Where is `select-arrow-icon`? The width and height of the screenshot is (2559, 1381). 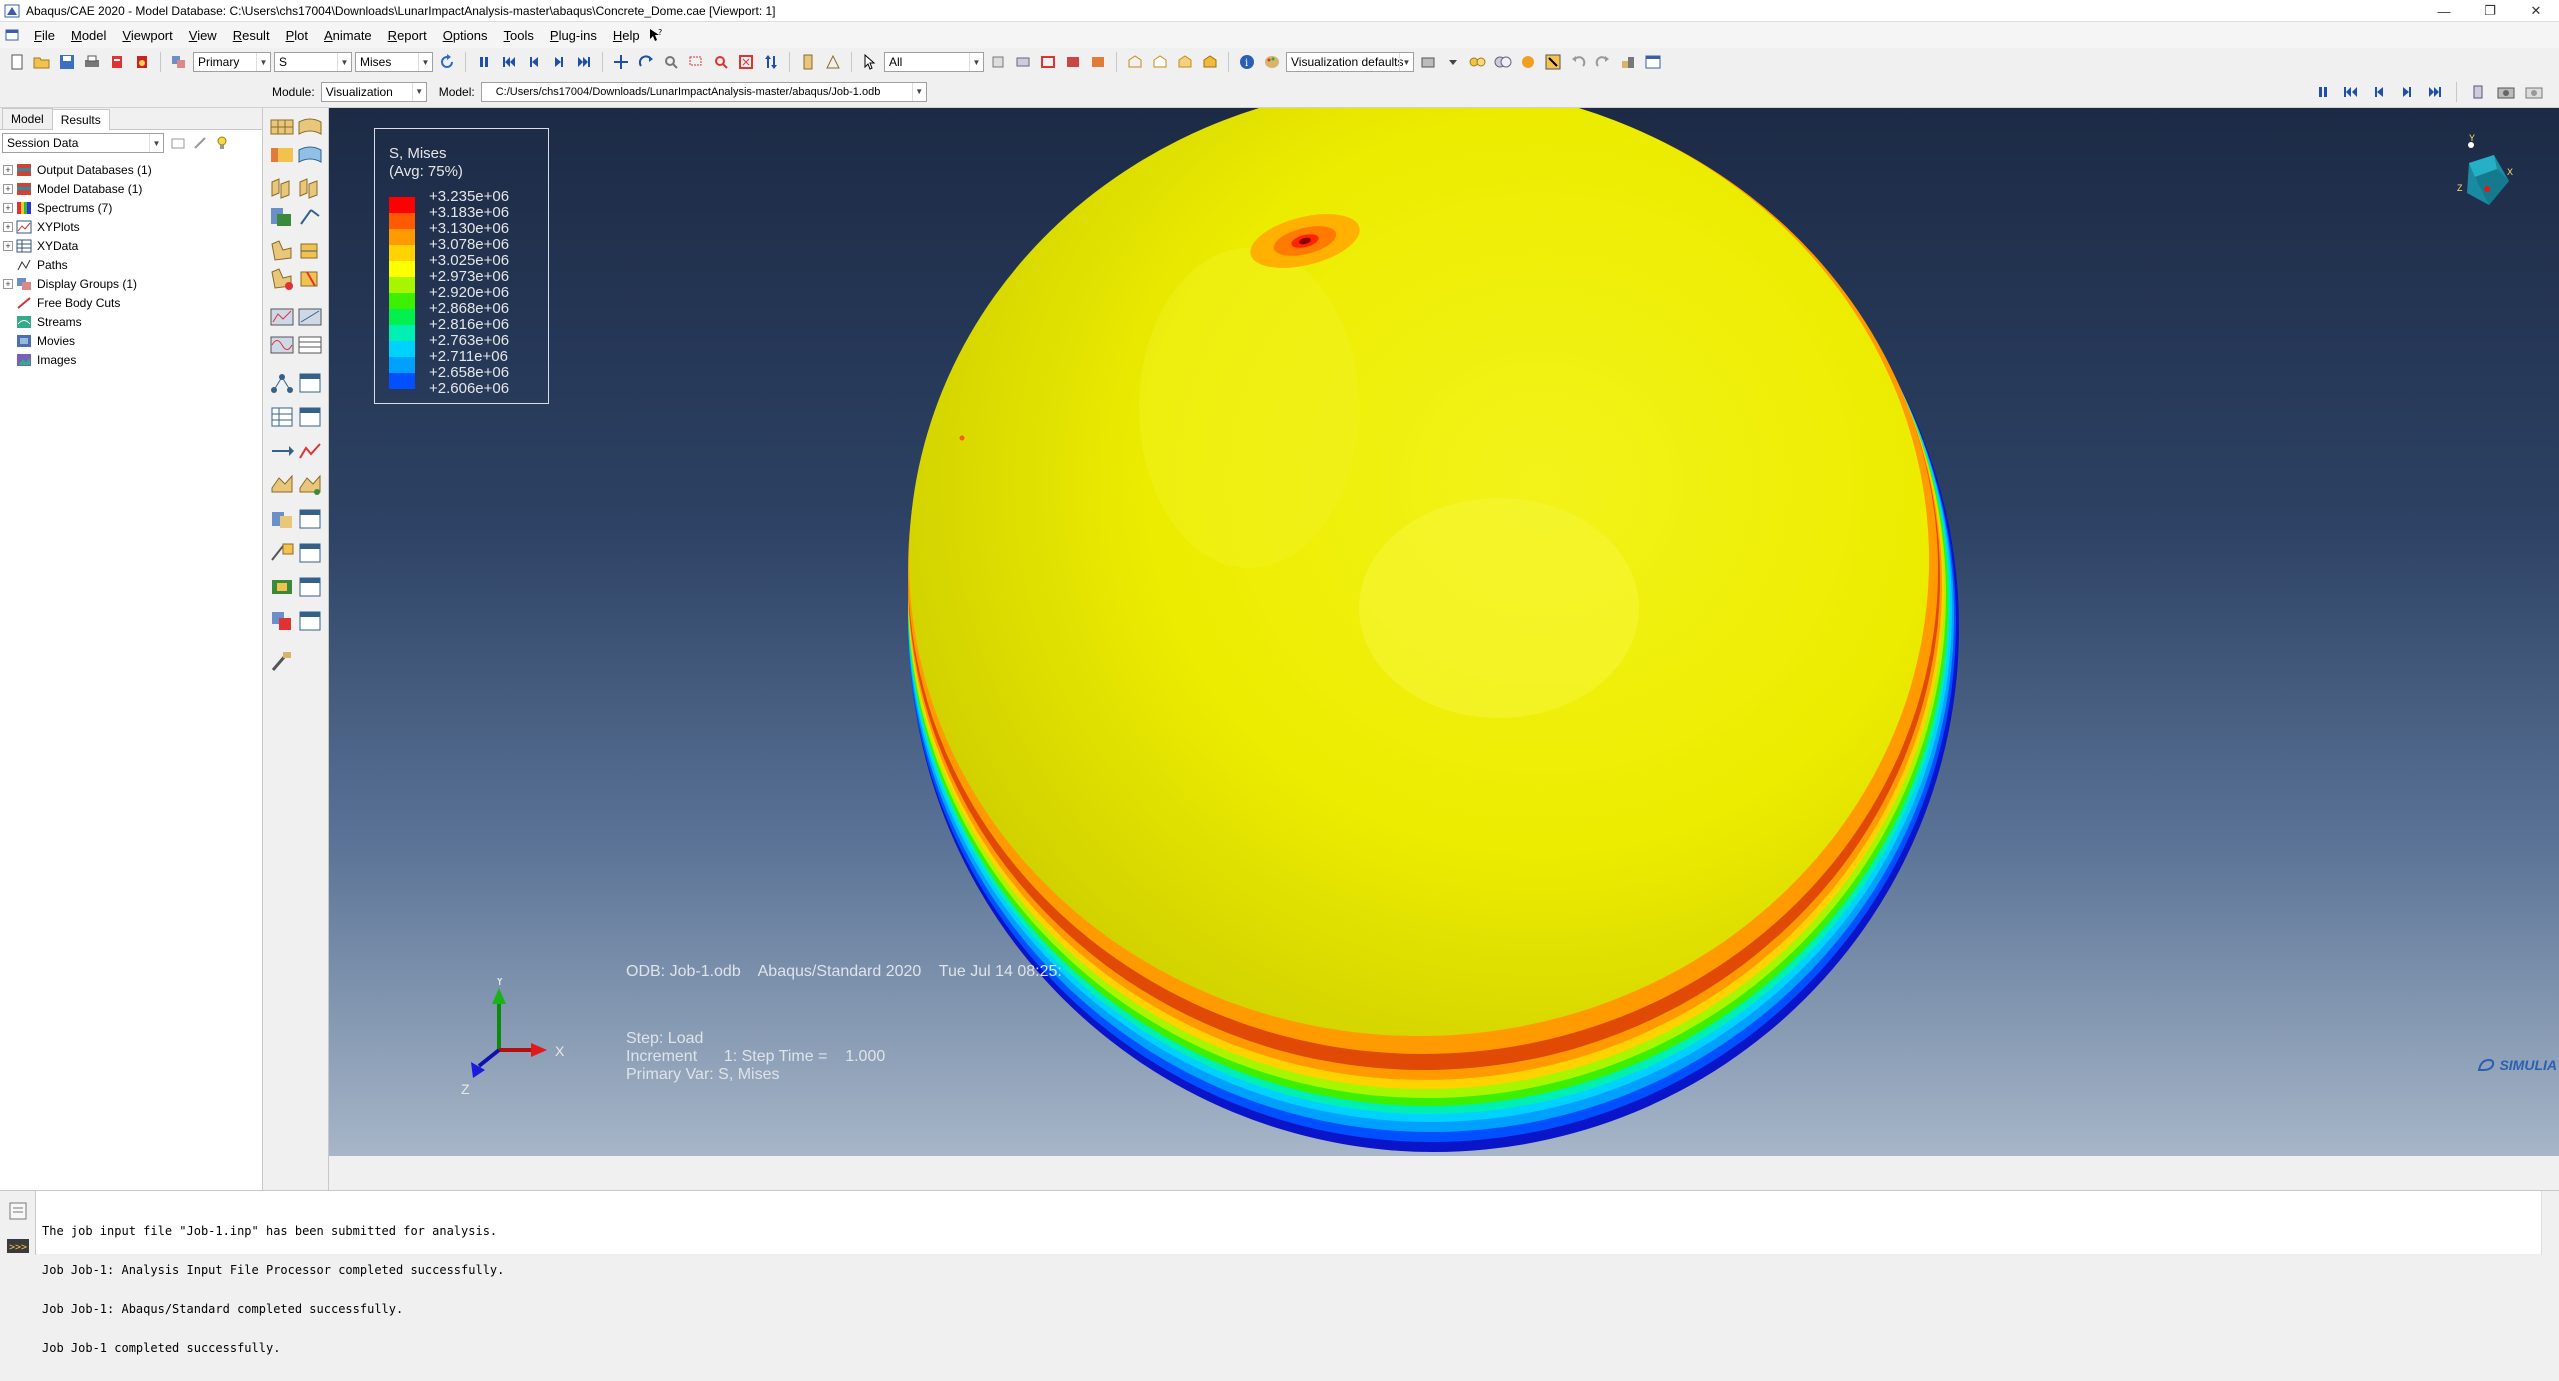
select-arrow-icon is located at coordinates (870, 62).